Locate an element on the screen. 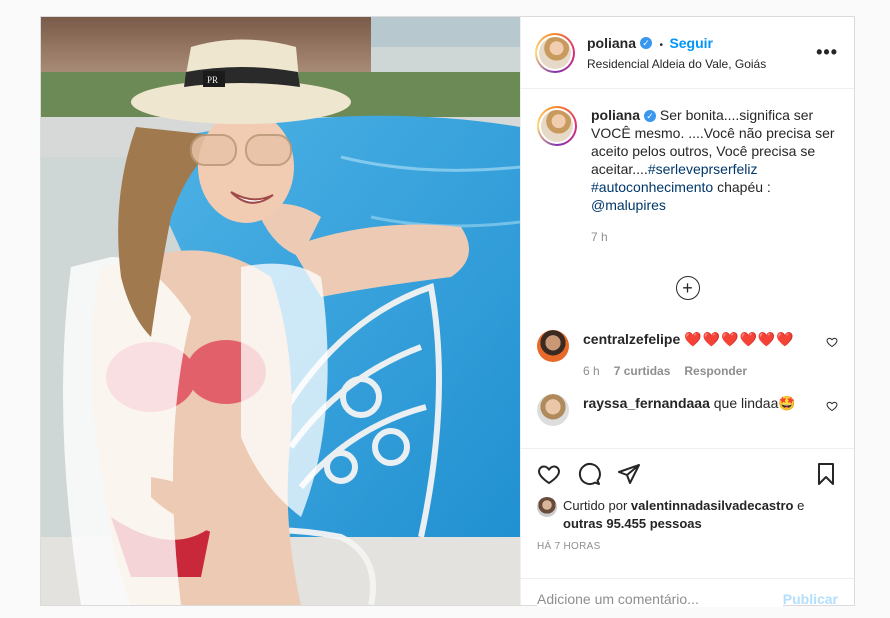 The height and width of the screenshot is (618, 890). share-paper-plane-icon is located at coordinates (629, 474).